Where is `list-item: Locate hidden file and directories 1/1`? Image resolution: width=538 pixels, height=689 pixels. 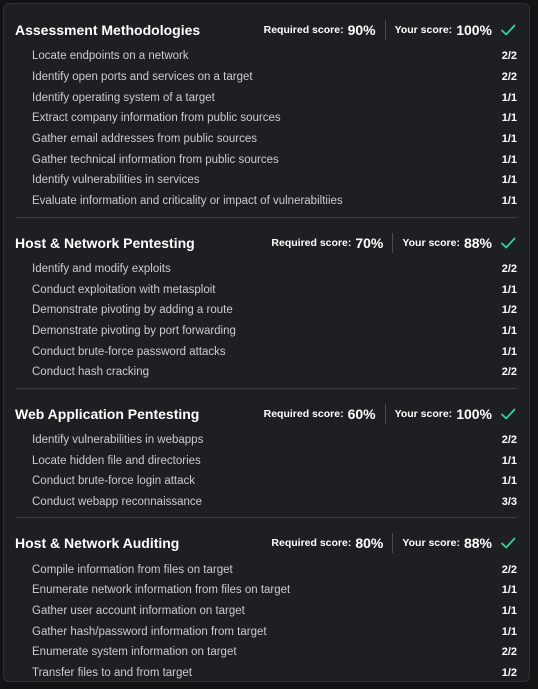 list-item: Locate hidden file and directories 1/1 is located at coordinates (274, 460).